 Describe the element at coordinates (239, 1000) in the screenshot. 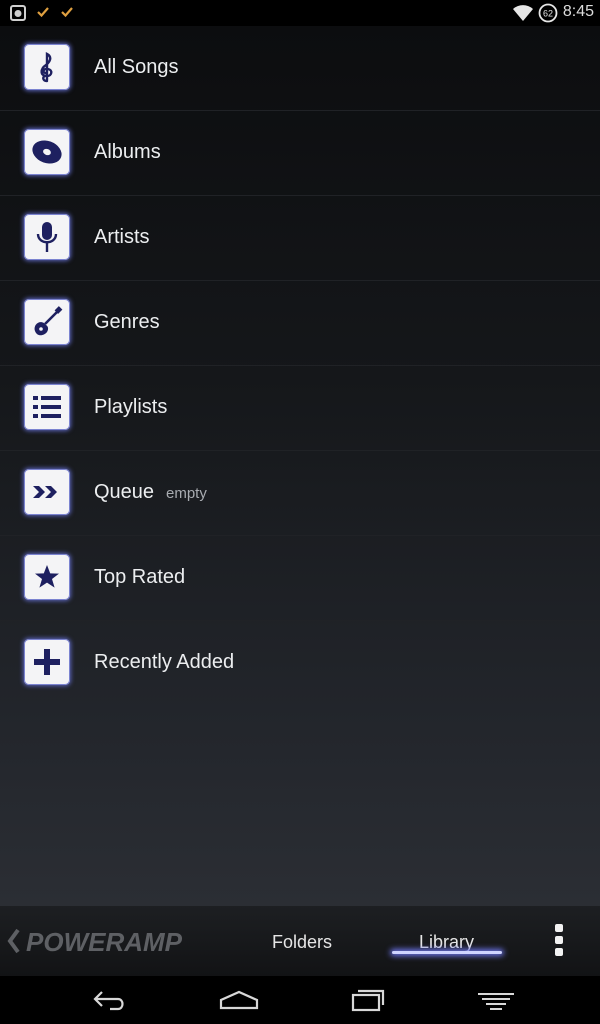

I see `home-icon` at that location.